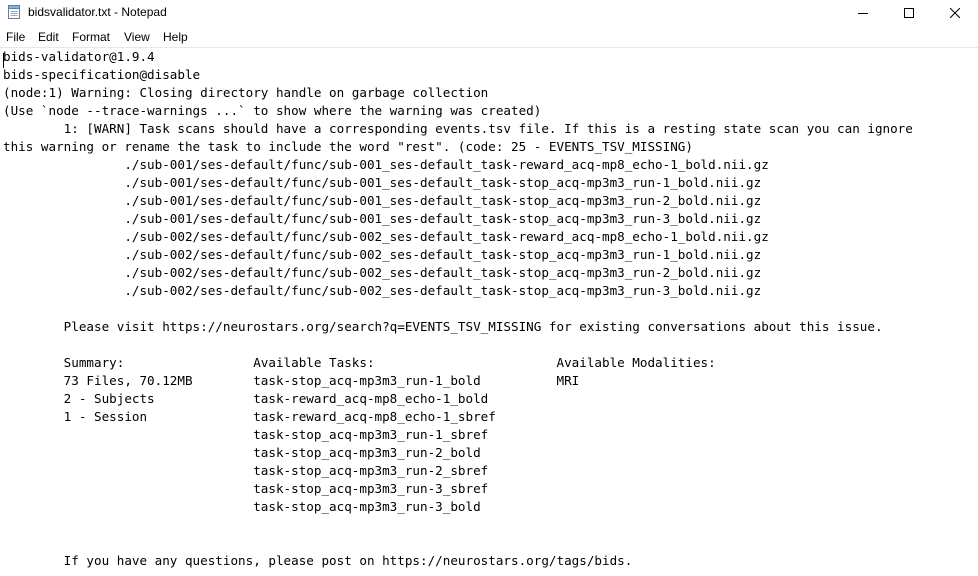  Describe the element at coordinates (246, 488) in the screenshot. I see `text-line: task-stop_acq-mp3m3_run-3_sbref` at that location.